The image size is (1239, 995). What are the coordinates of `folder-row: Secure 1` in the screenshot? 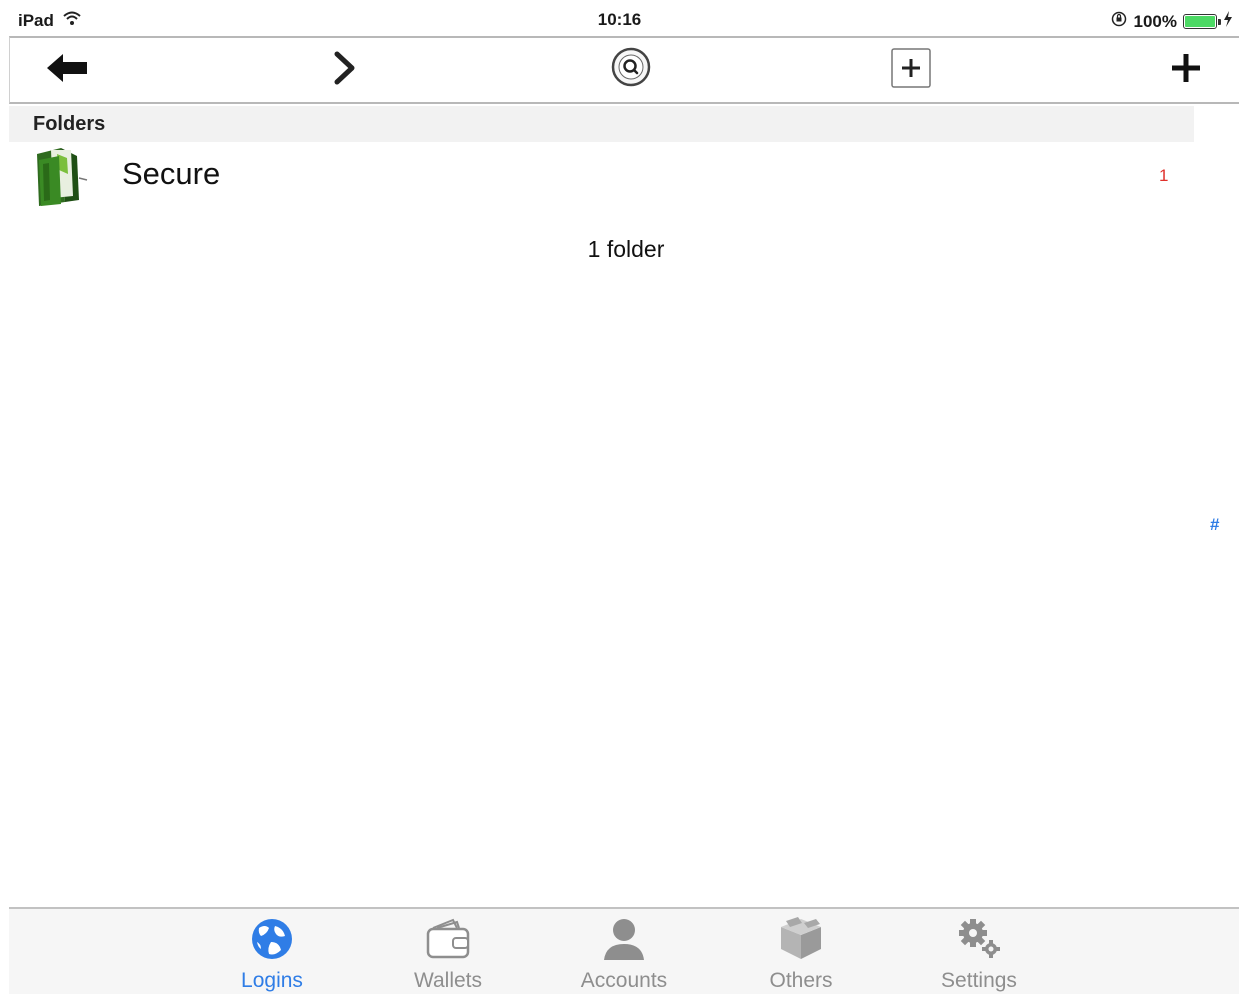 It's located at (601, 176).